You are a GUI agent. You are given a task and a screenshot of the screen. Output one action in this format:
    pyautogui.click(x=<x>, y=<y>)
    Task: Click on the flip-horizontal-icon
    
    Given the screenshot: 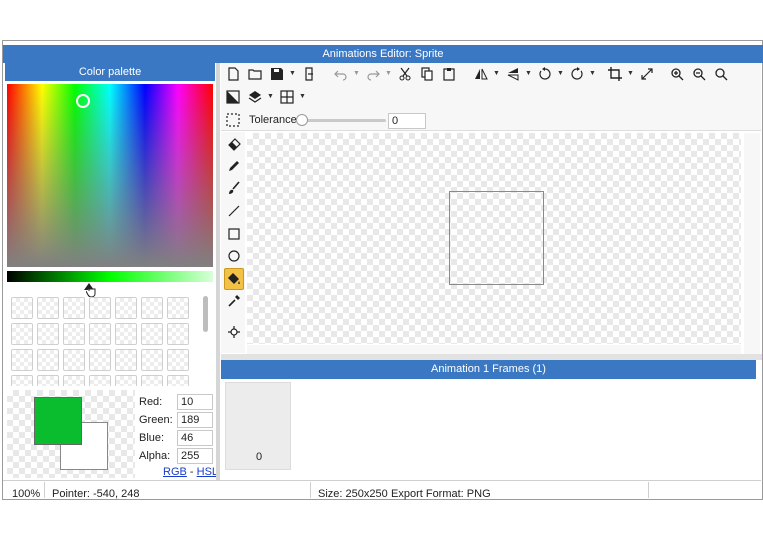 What is the action you would take?
    pyautogui.click(x=481, y=74)
    